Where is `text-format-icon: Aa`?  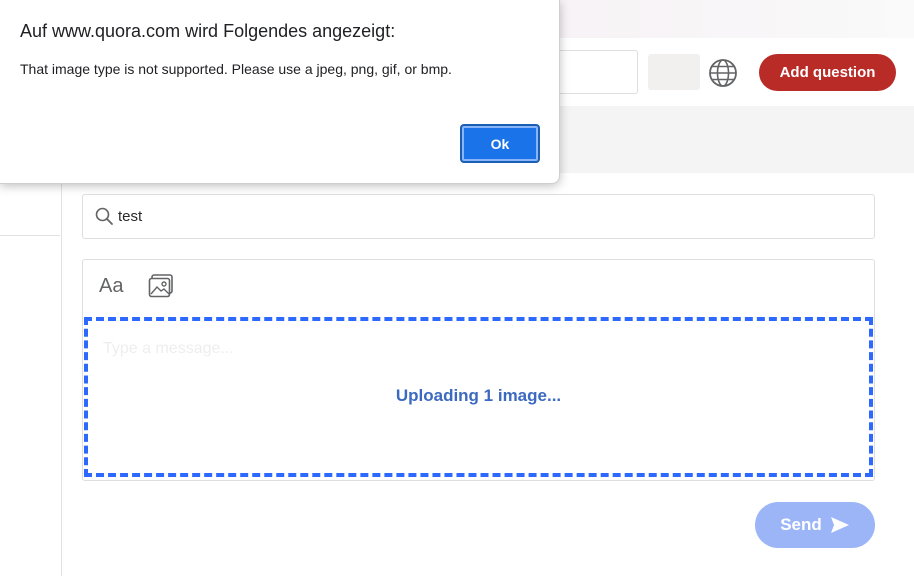
text-format-icon: Aa is located at coordinates (111, 286).